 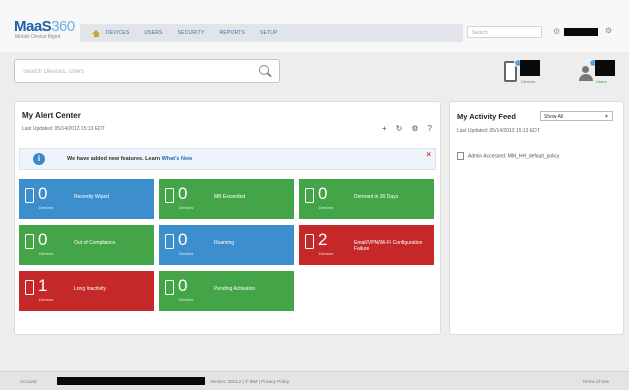 I want to click on alert-label: Dormant in 30 Days, so click(x=376, y=197).